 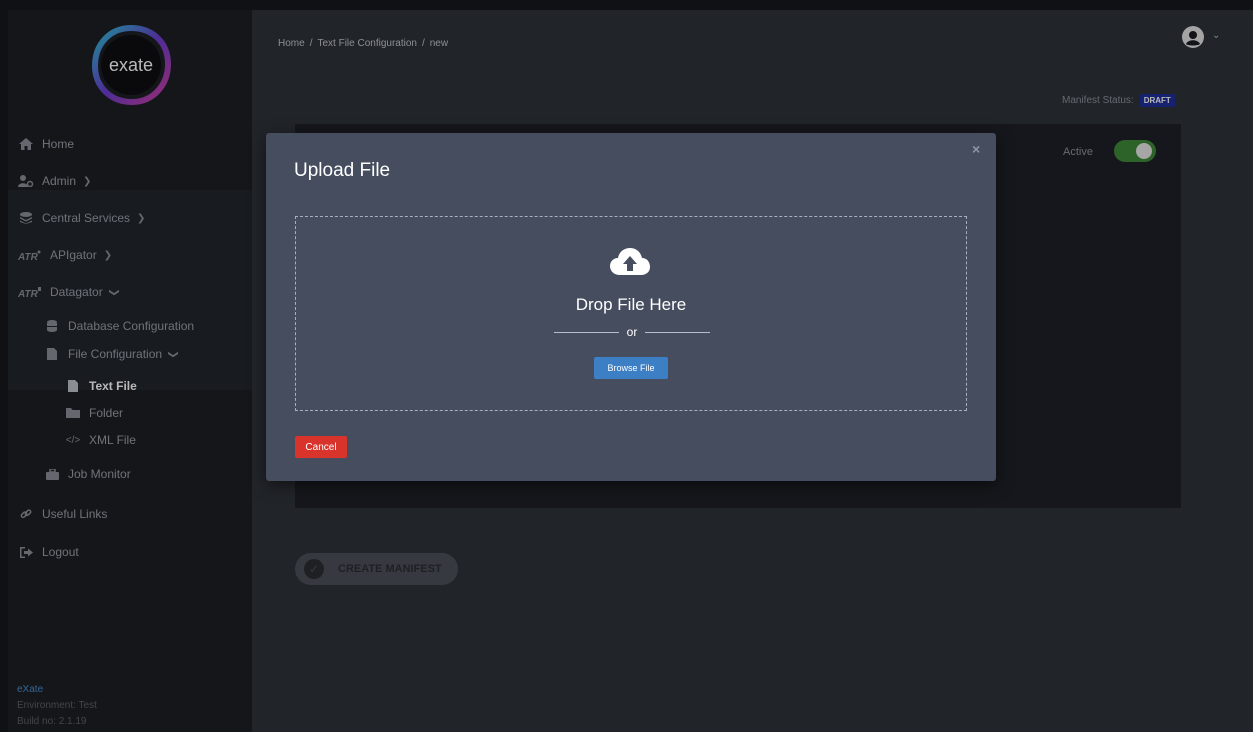 I want to click on close-icon: ×, so click(x=976, y=149).